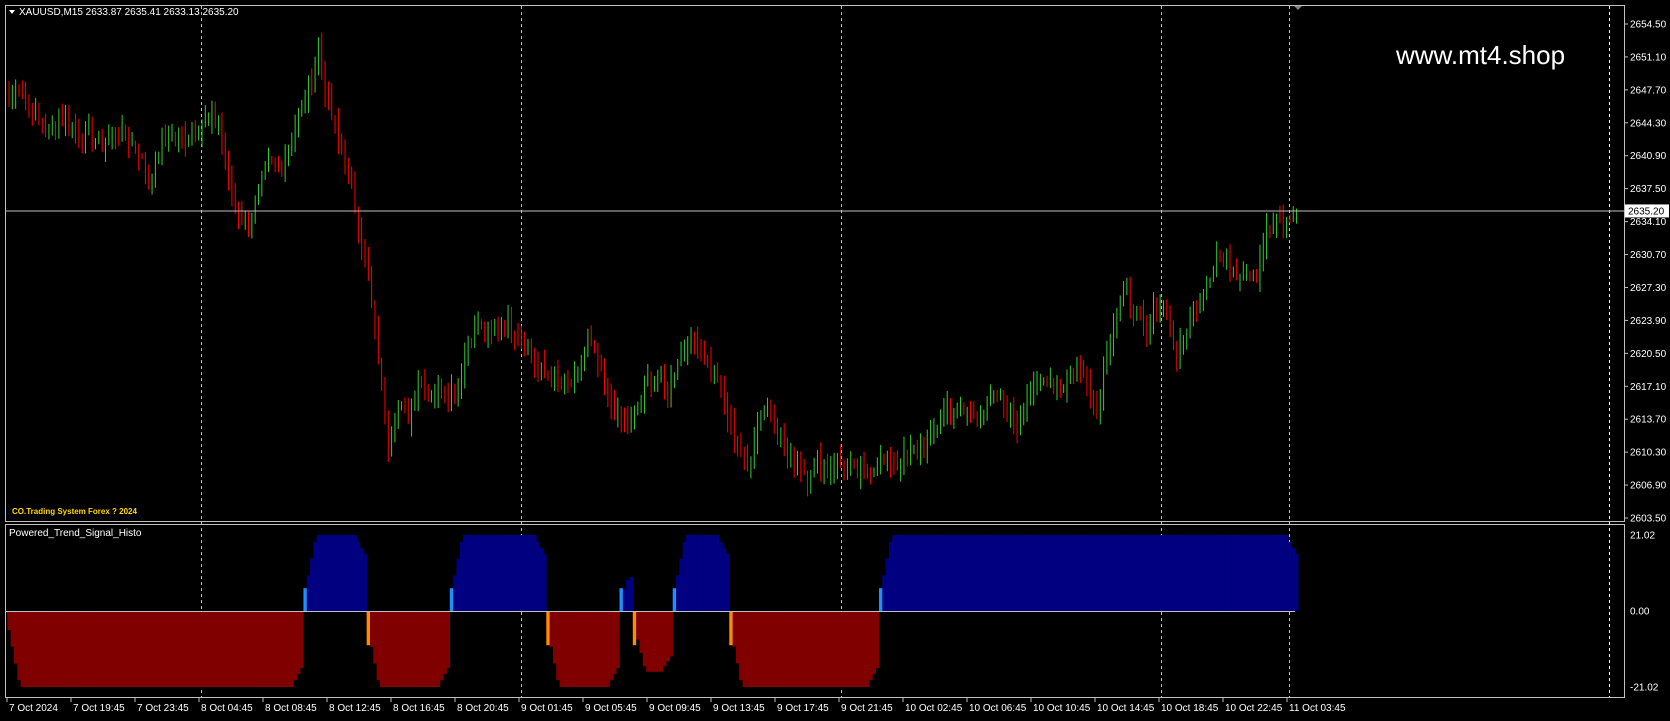  I want to click on price-tick-label: 2623.90, so click(1648, 321).